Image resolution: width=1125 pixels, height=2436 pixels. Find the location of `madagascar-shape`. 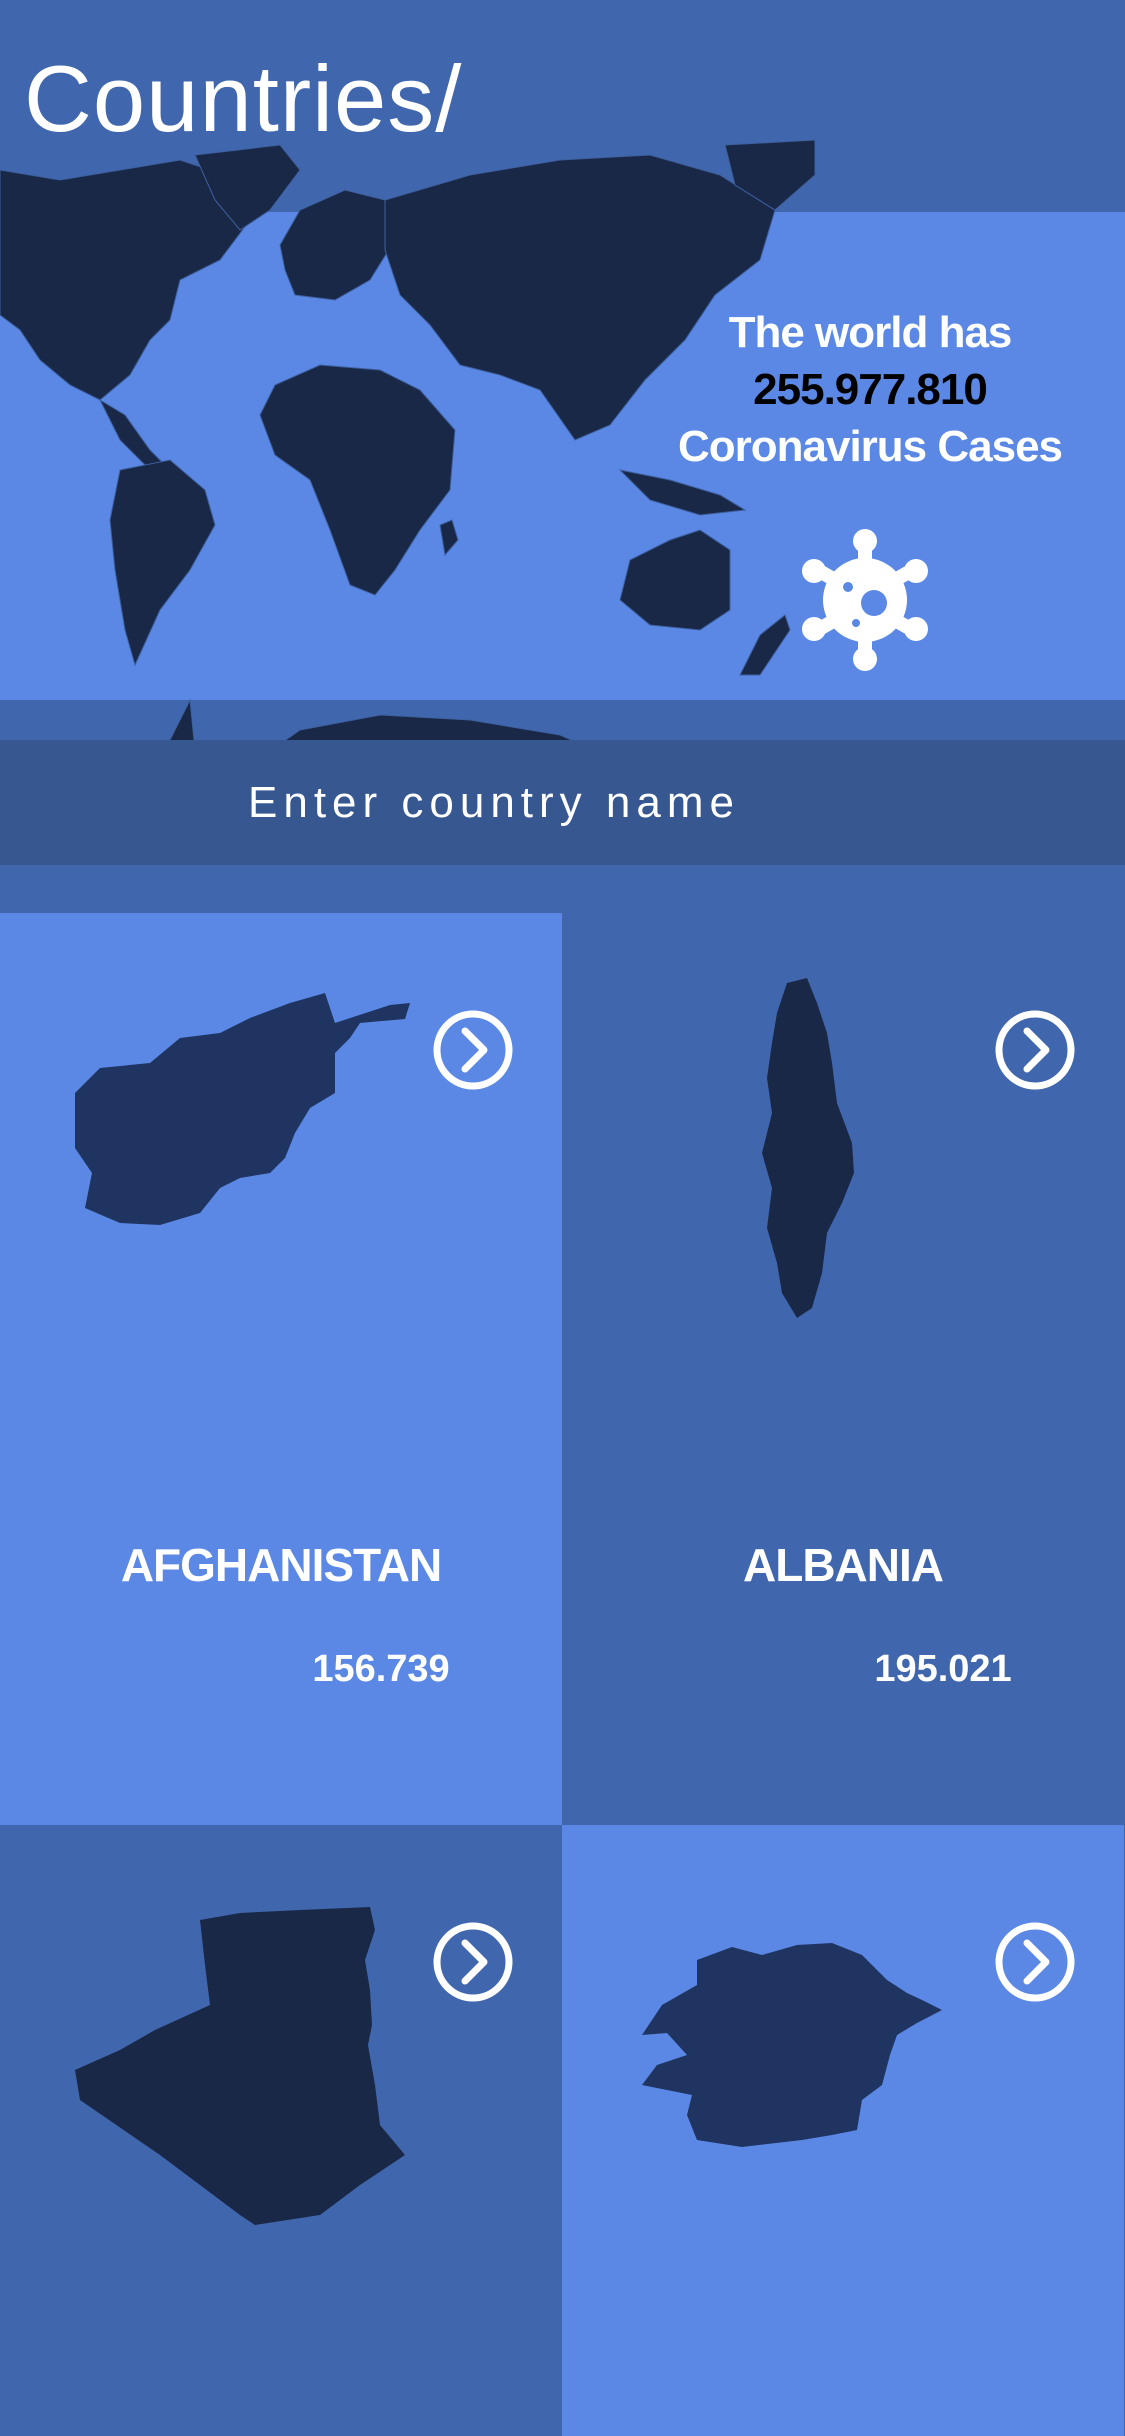

madagascar-shape is located at coordinates (449, 538).